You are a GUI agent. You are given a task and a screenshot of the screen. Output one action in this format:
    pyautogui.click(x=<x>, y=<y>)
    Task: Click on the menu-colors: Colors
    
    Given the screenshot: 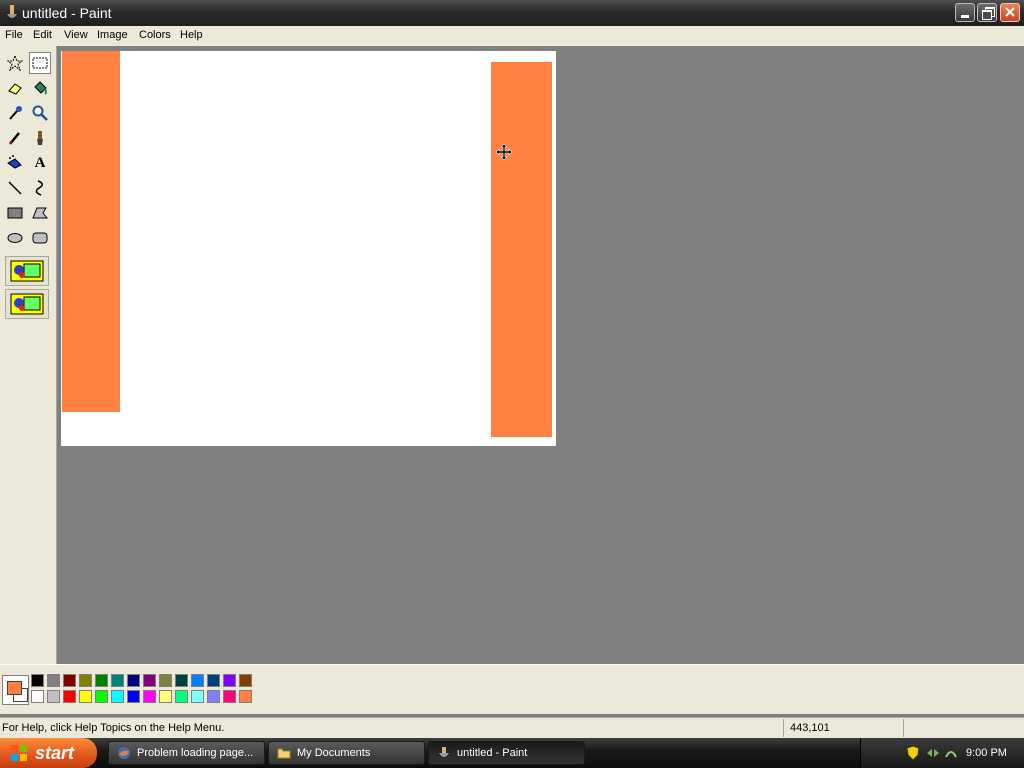 What is the action you would take?
    pyautogui.click(x=155, y=35)
    